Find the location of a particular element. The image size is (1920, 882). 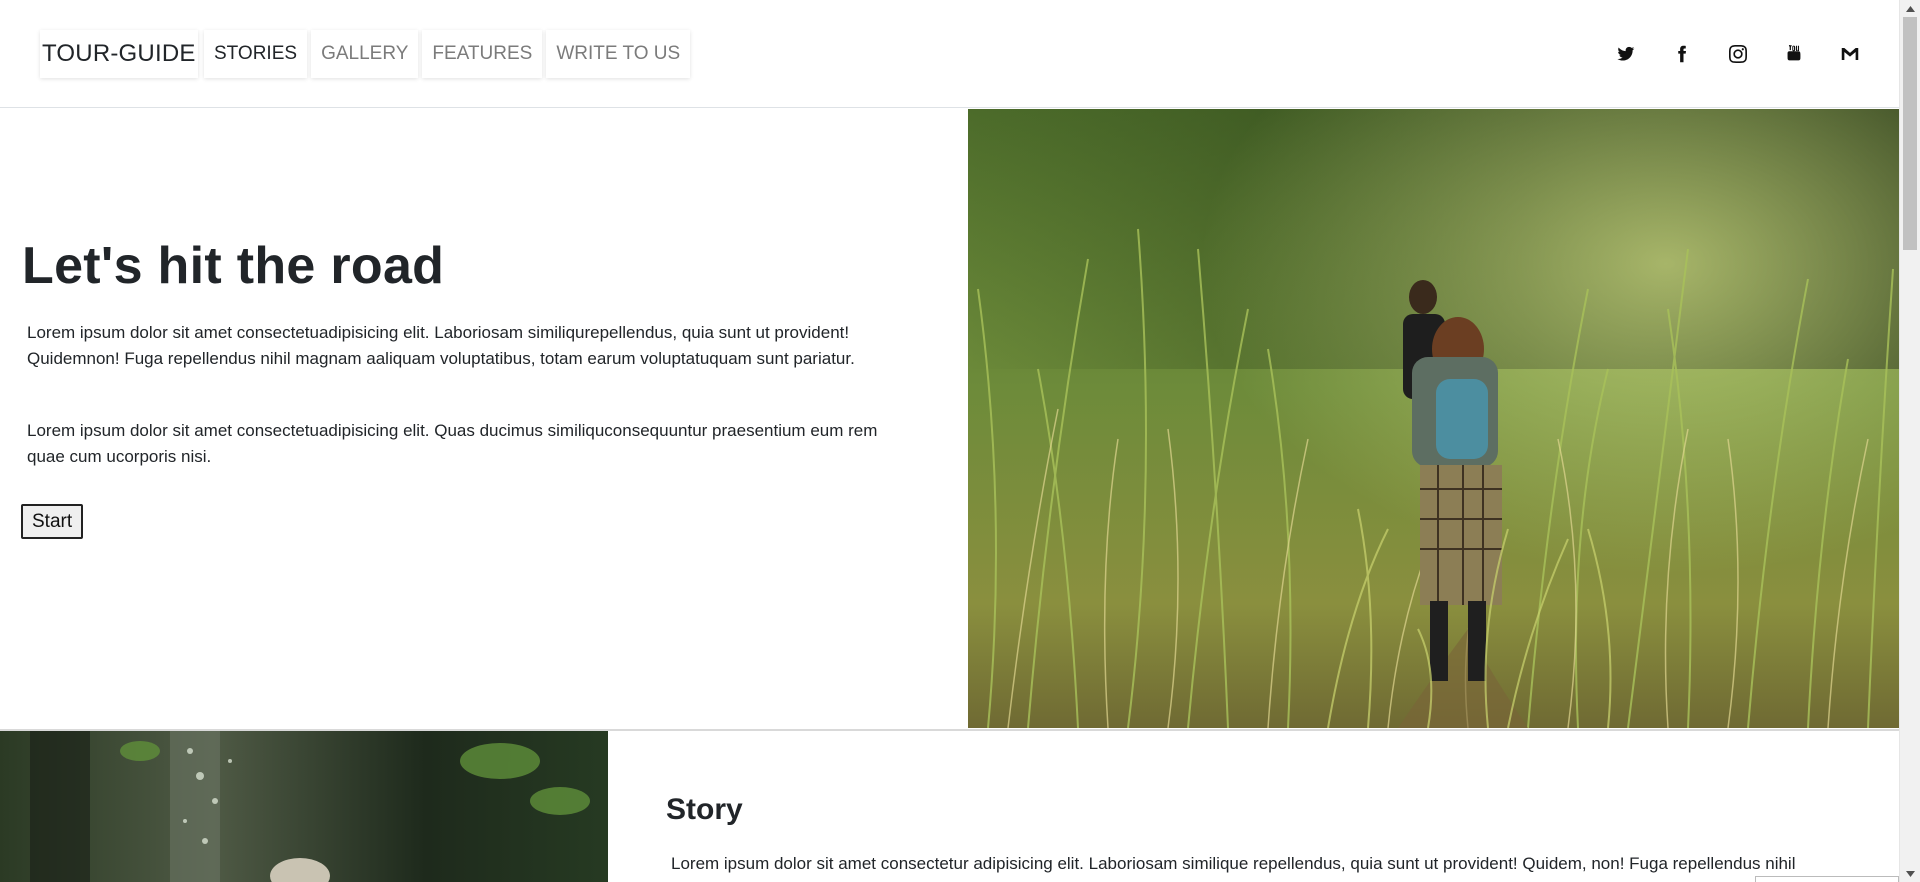

hero-title: Let's hit the road is located at coordinates (233, 266).